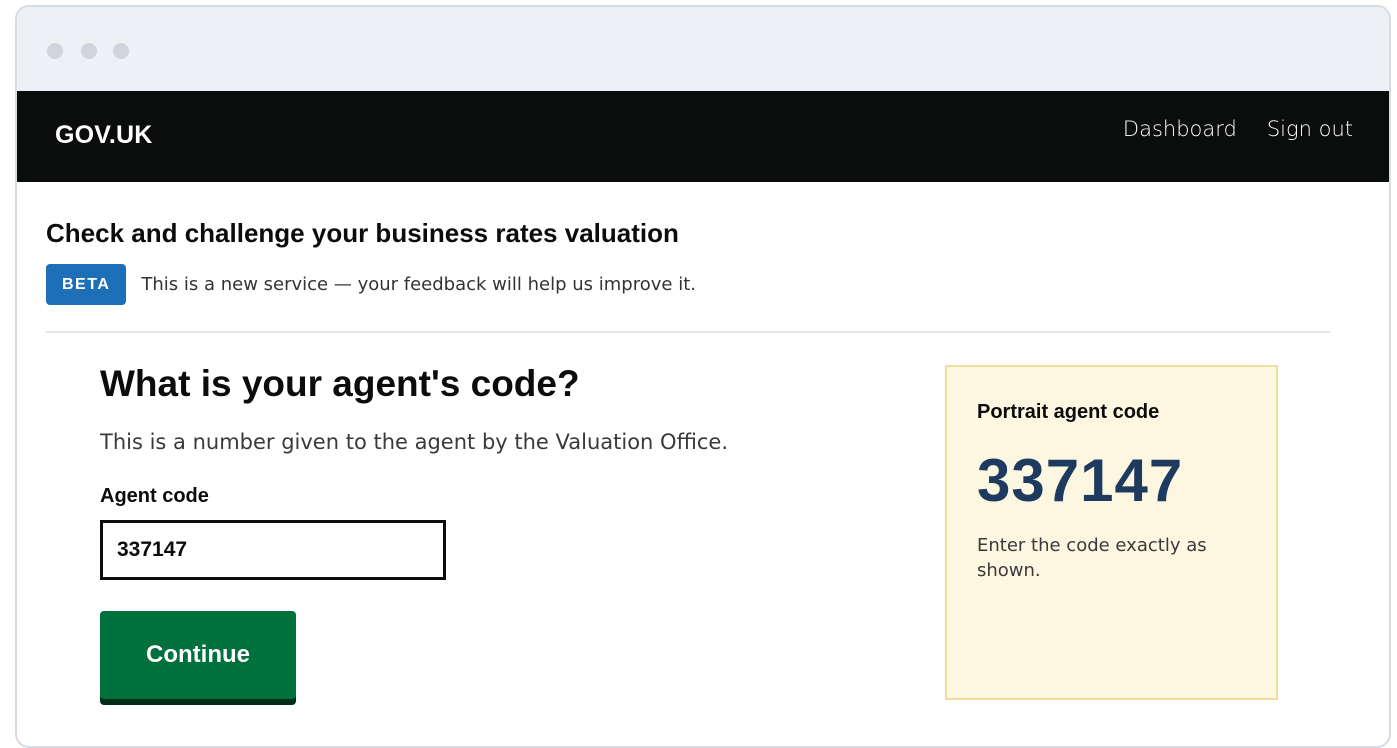  Describe the element at coordinates (273, 550) in the screenshot. I see `agent-code-input` at that location.